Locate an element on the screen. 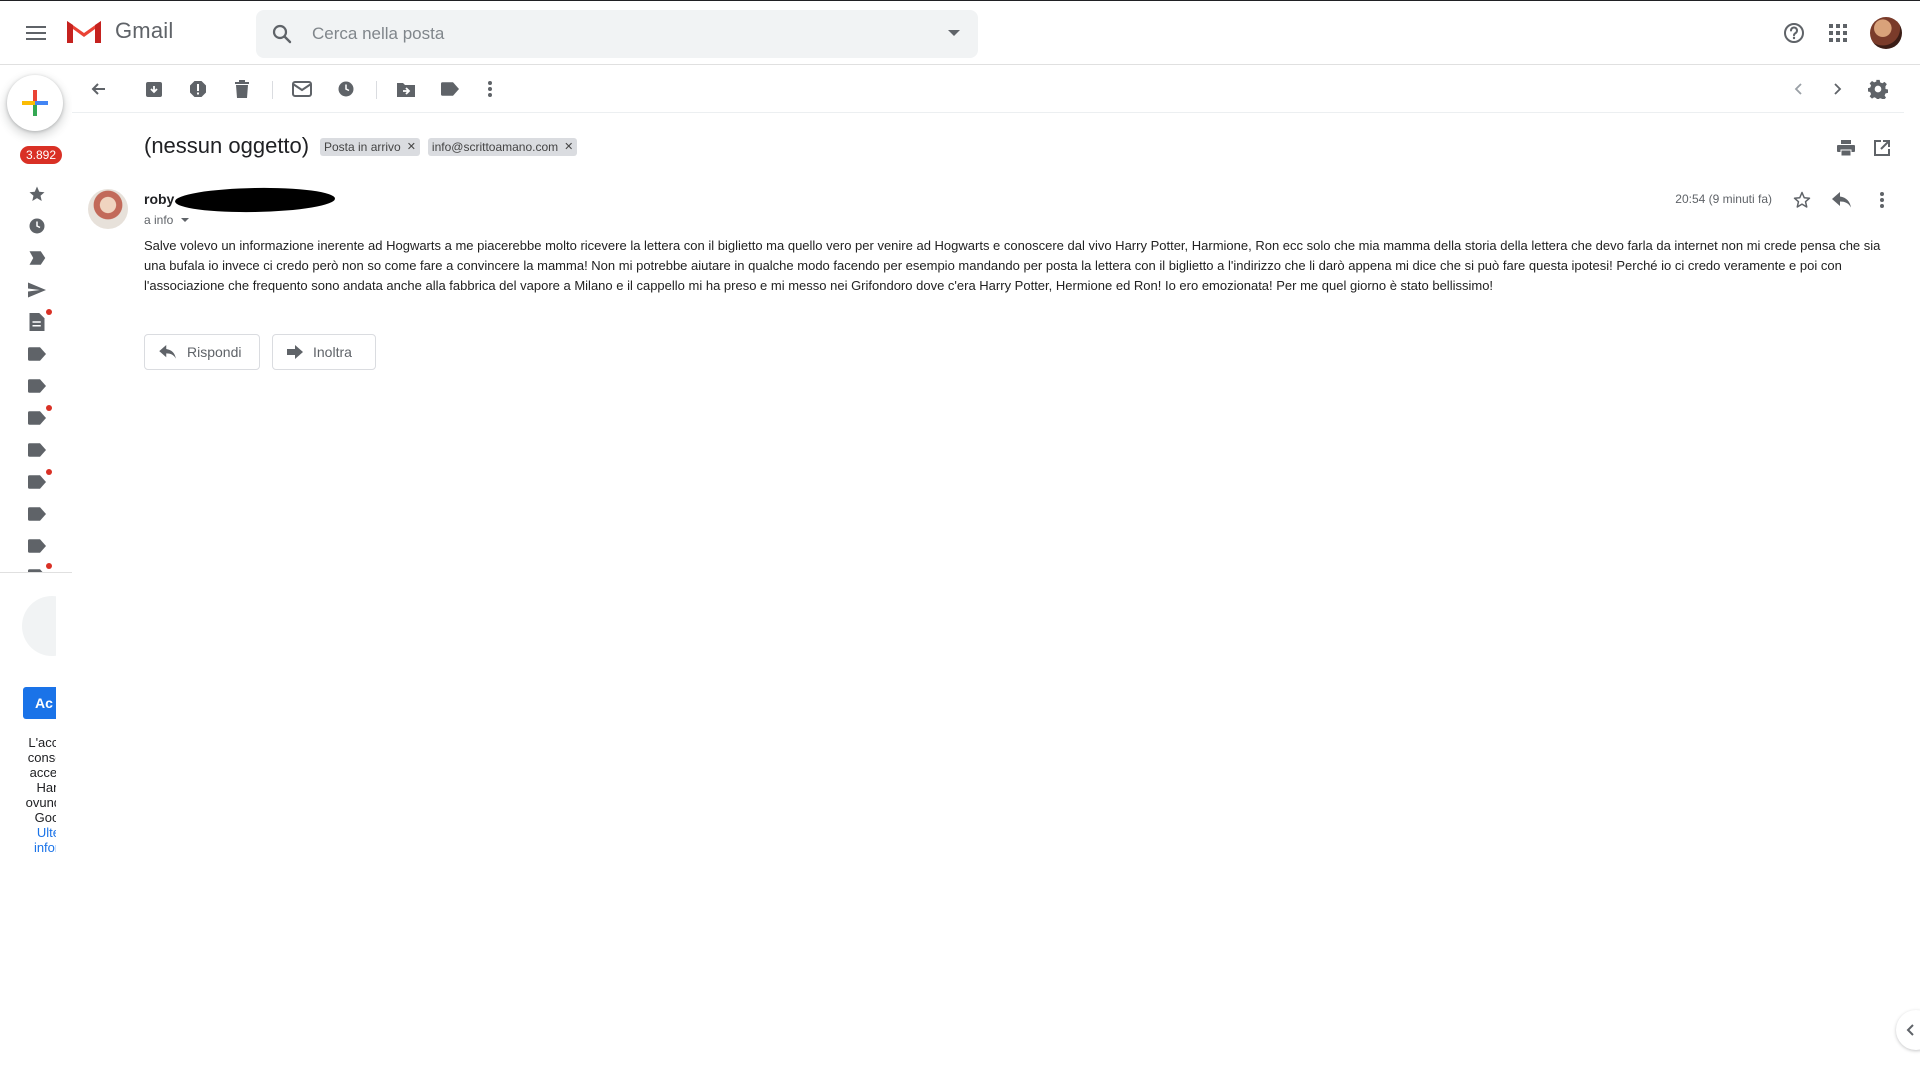 Image resolution: width=1920 pixels, height=1080 pixels. apps-grid-icon is located at coordinates (1838, 33).